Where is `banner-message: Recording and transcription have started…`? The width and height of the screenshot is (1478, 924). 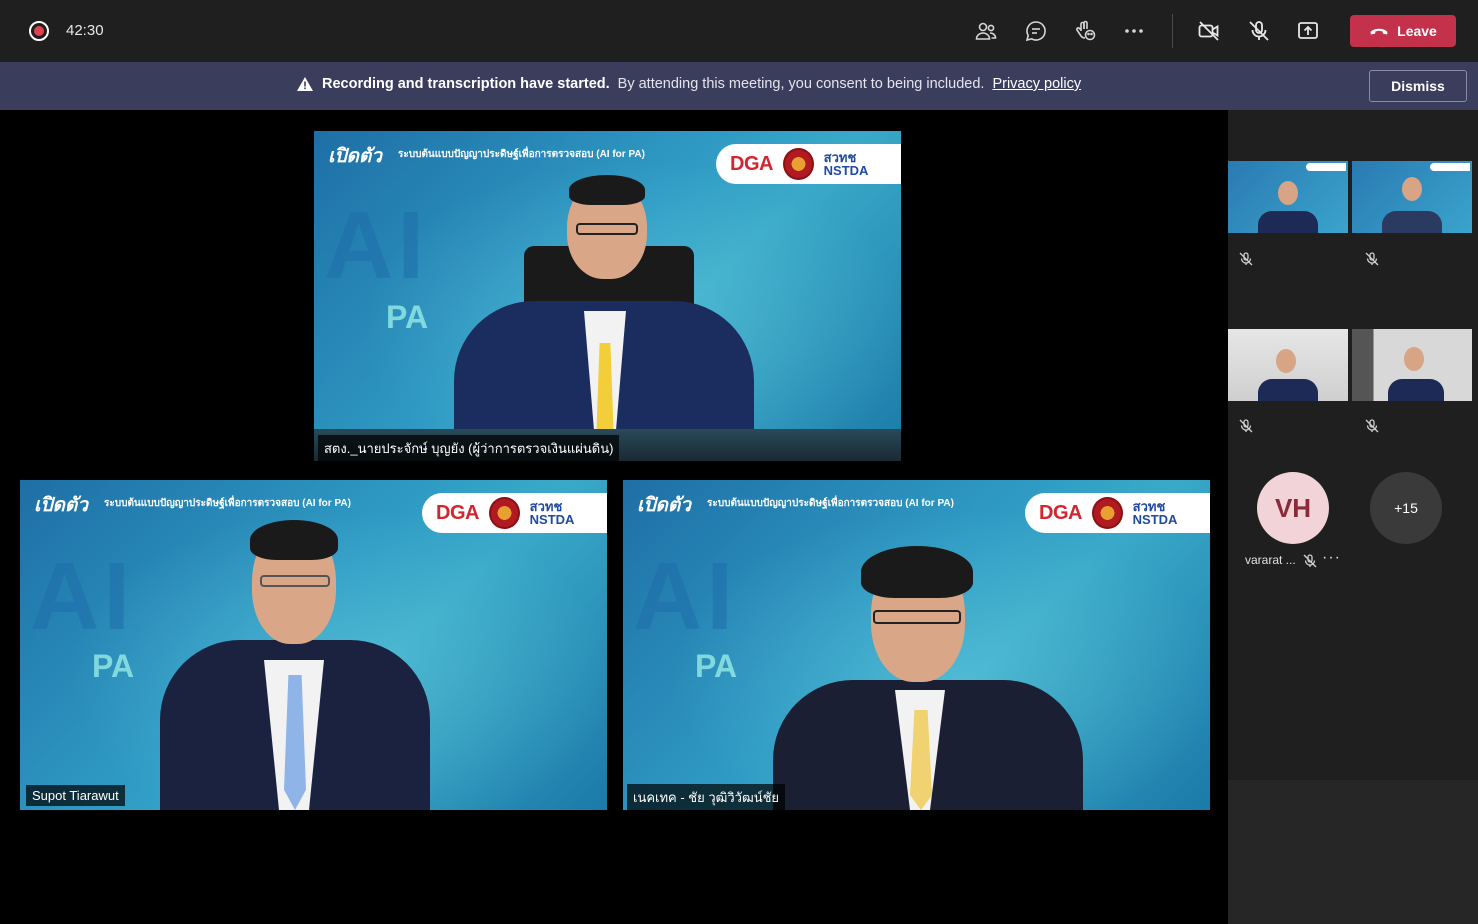
banner-message: Recording and transcription have started… is located at coordinates (688, 84).